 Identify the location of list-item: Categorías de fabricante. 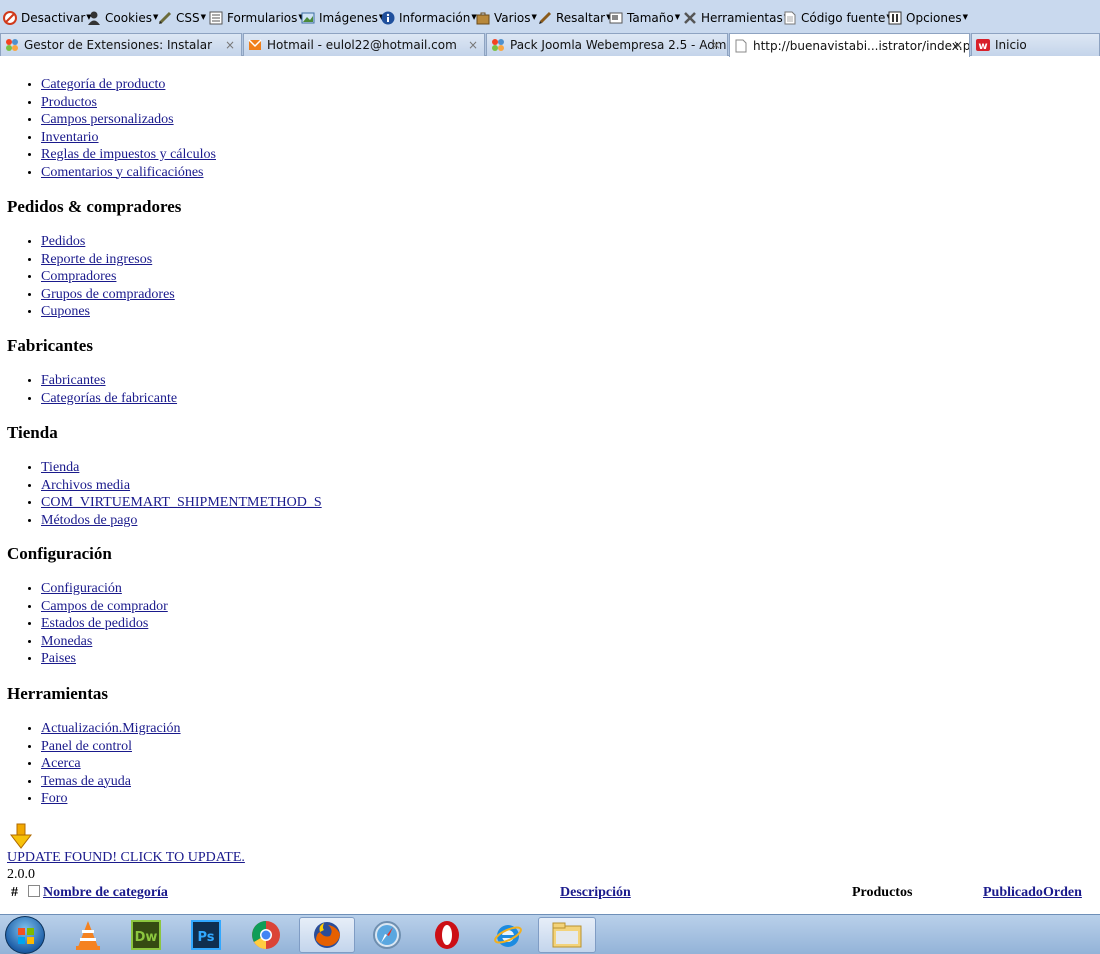
(109, 399).